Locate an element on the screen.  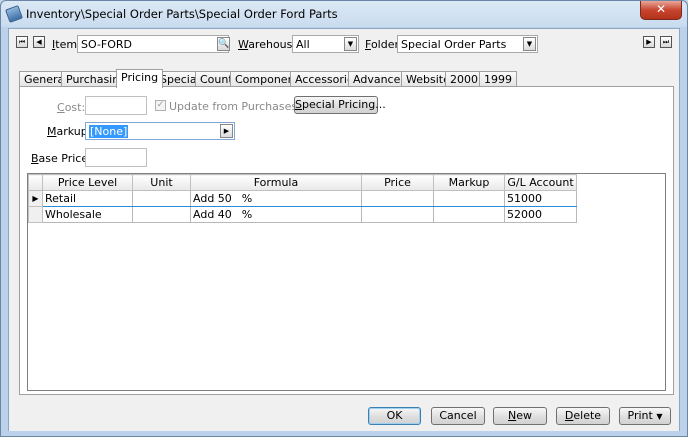
tab-2000: 2000 is located at coordinates (464, 79).